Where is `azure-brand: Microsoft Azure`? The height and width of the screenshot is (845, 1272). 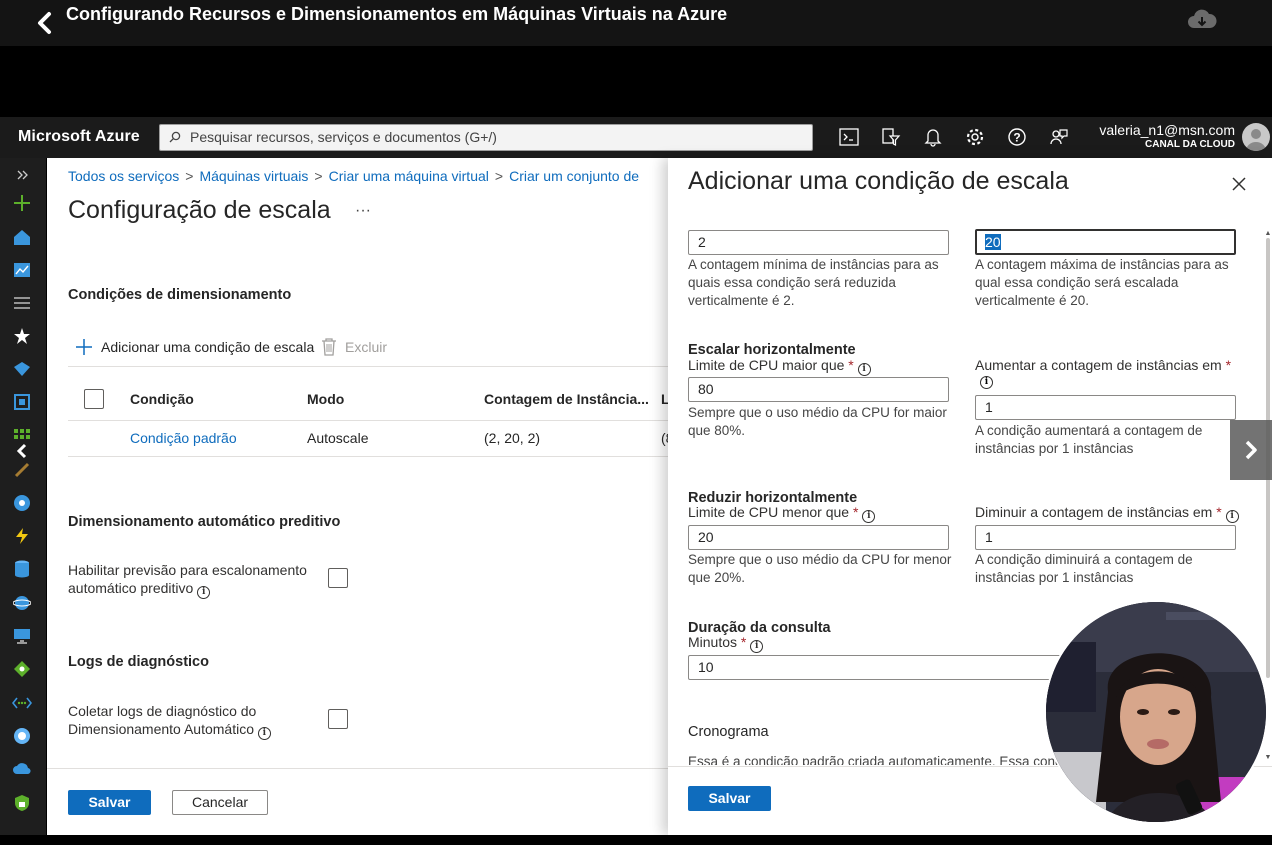 azure-brand: Microsoft Azure is located at coordinates (79, 137).